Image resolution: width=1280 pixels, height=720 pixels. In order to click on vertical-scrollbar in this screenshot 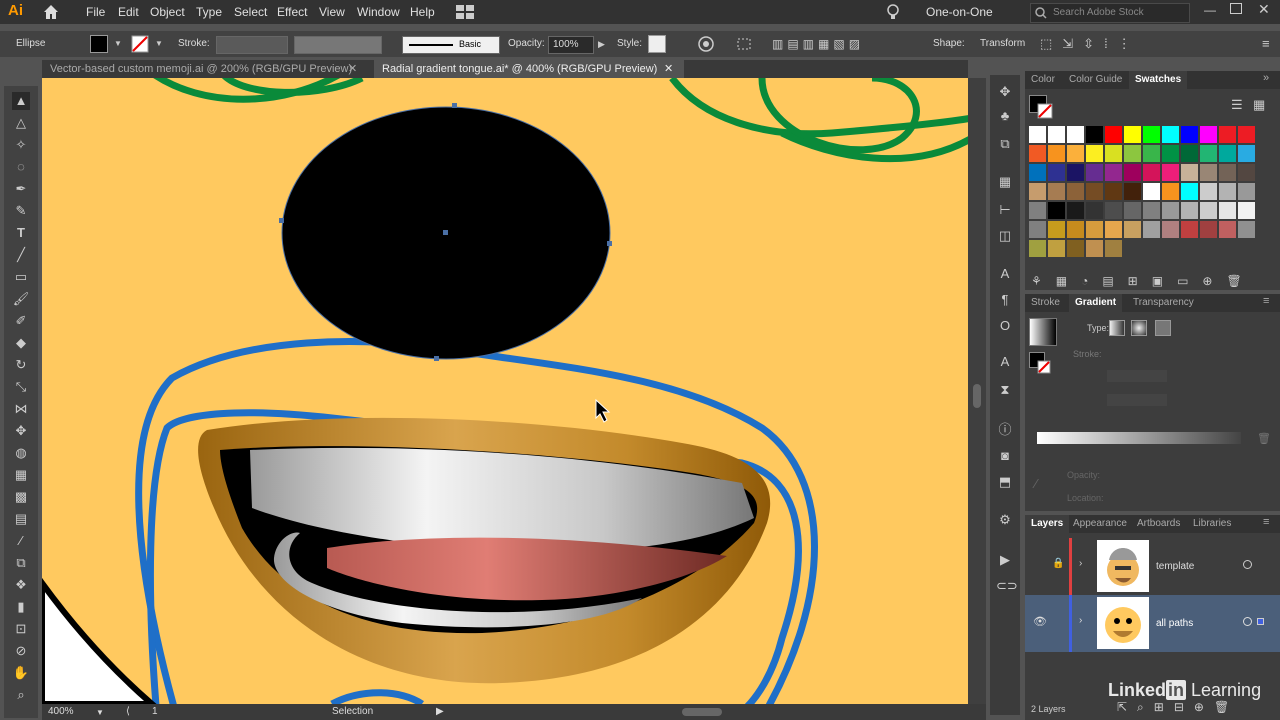, I will do `click(977, 391)`.